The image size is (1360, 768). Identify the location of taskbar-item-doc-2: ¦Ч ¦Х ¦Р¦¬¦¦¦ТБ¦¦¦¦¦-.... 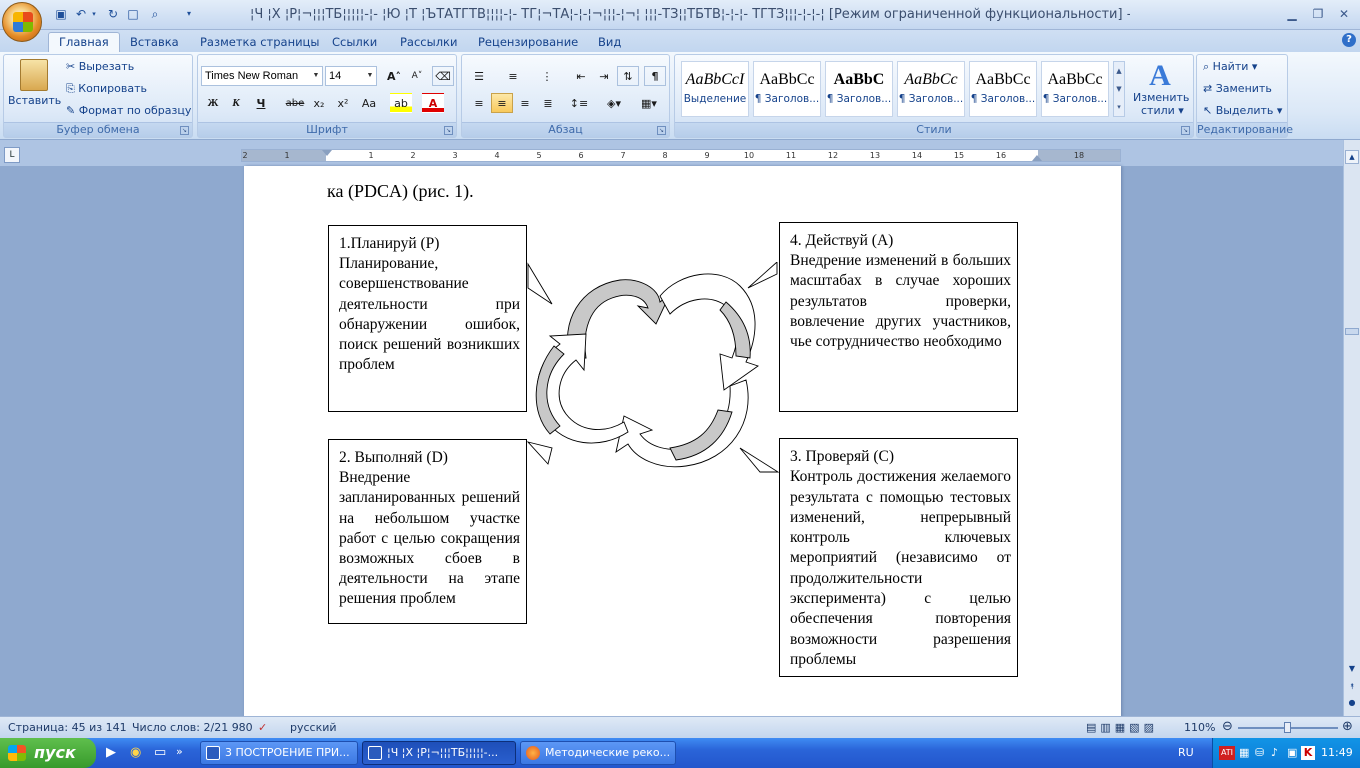
(439, 753).